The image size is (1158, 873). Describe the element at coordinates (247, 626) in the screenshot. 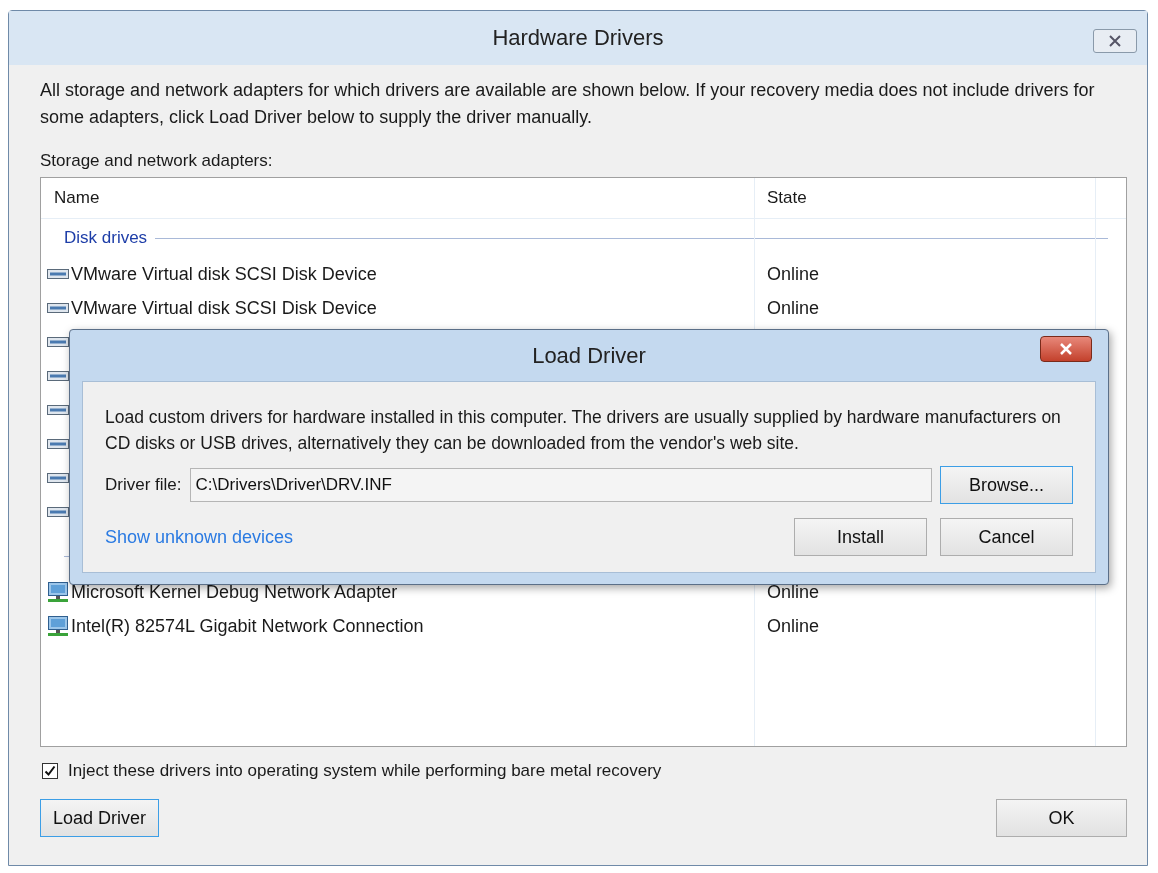

I see `adapter-name: Intel(R) 82574L Gigabit Network Connection` at that location.